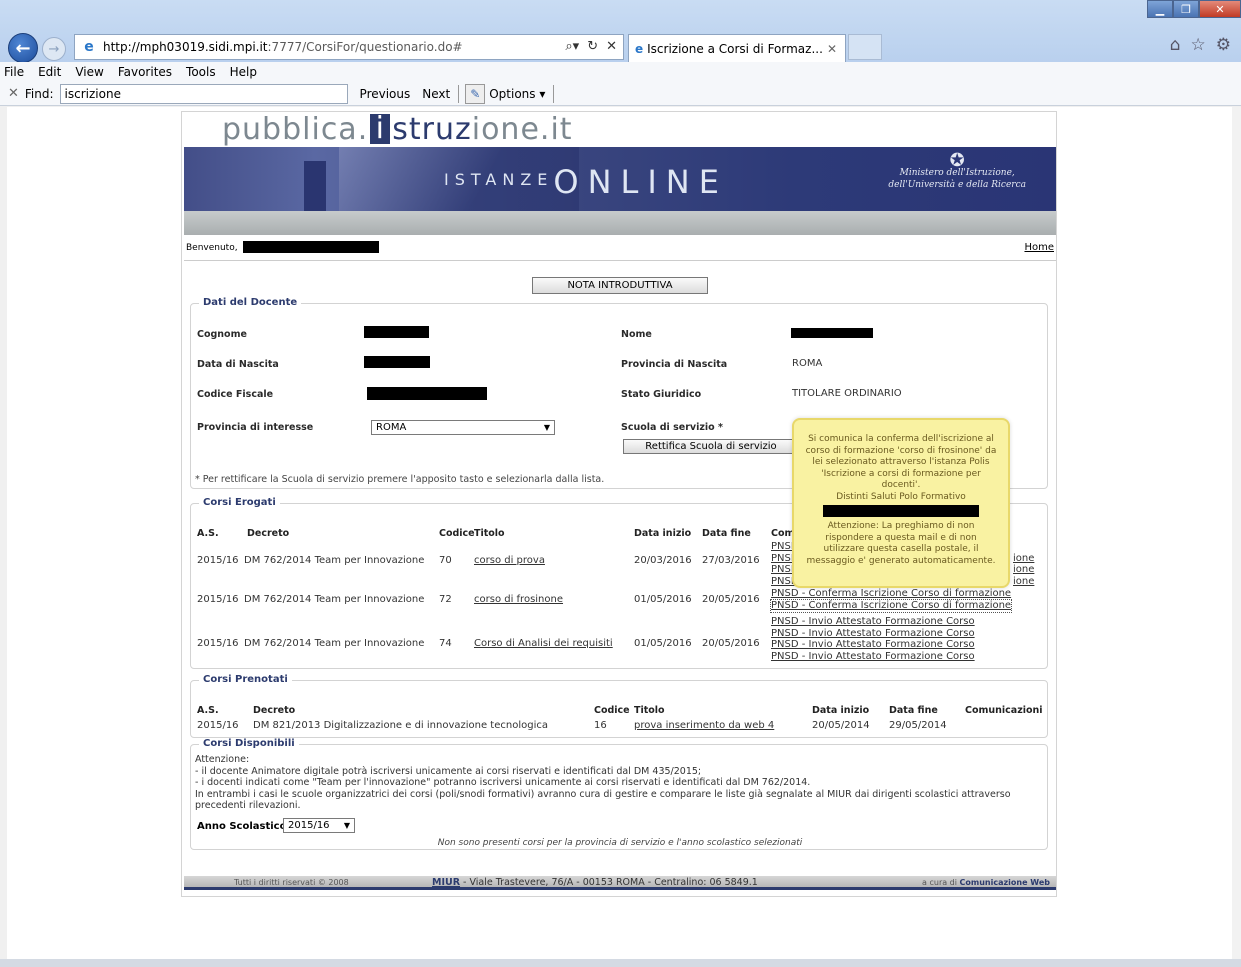 This screenshot has width=1241, height=967. I want to click on section-title: Dati del Docente, so click(250, 302).